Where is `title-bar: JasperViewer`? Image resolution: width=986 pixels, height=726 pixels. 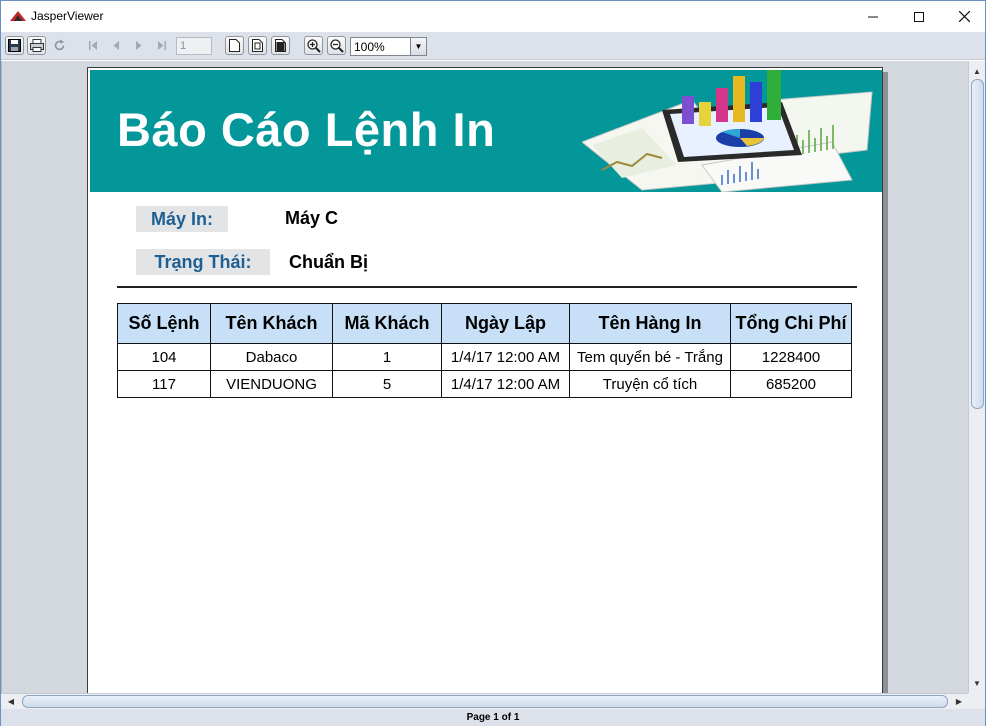 title-bar: JasperViewer is located at coordinates (493, 16).